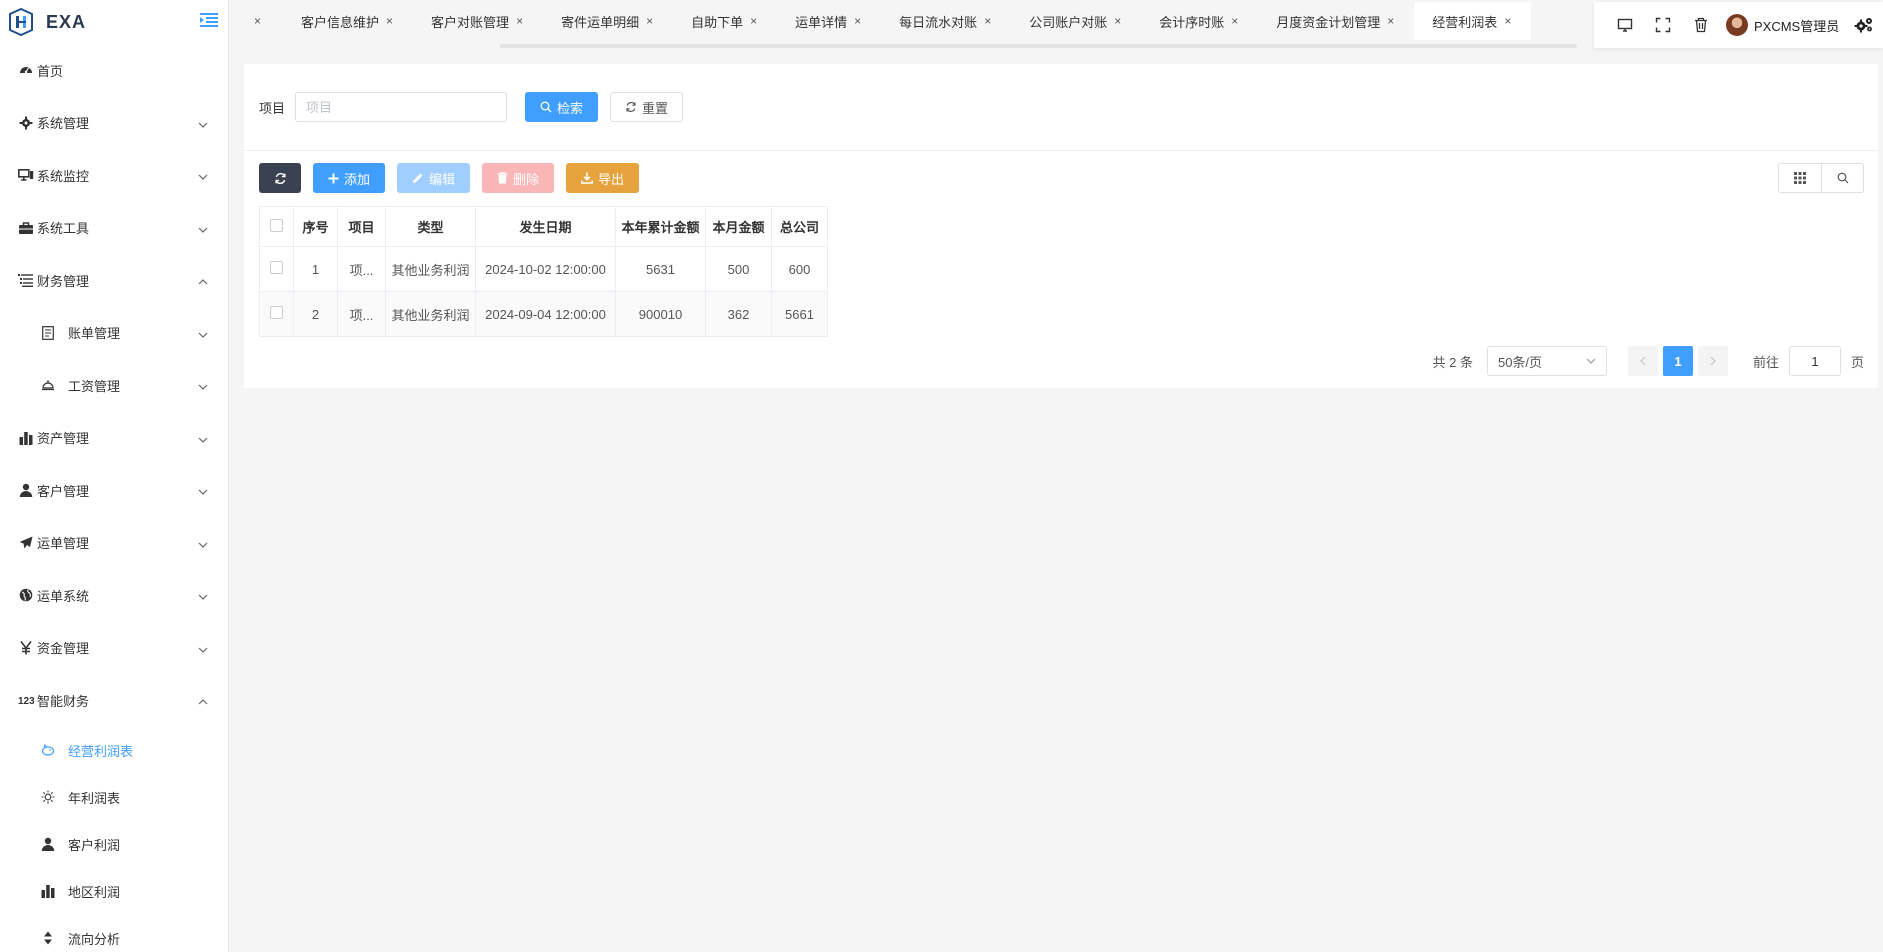 The width and height of the screenshot is (1883, 952). I want to click on row-select-cell, so click(276, 269).